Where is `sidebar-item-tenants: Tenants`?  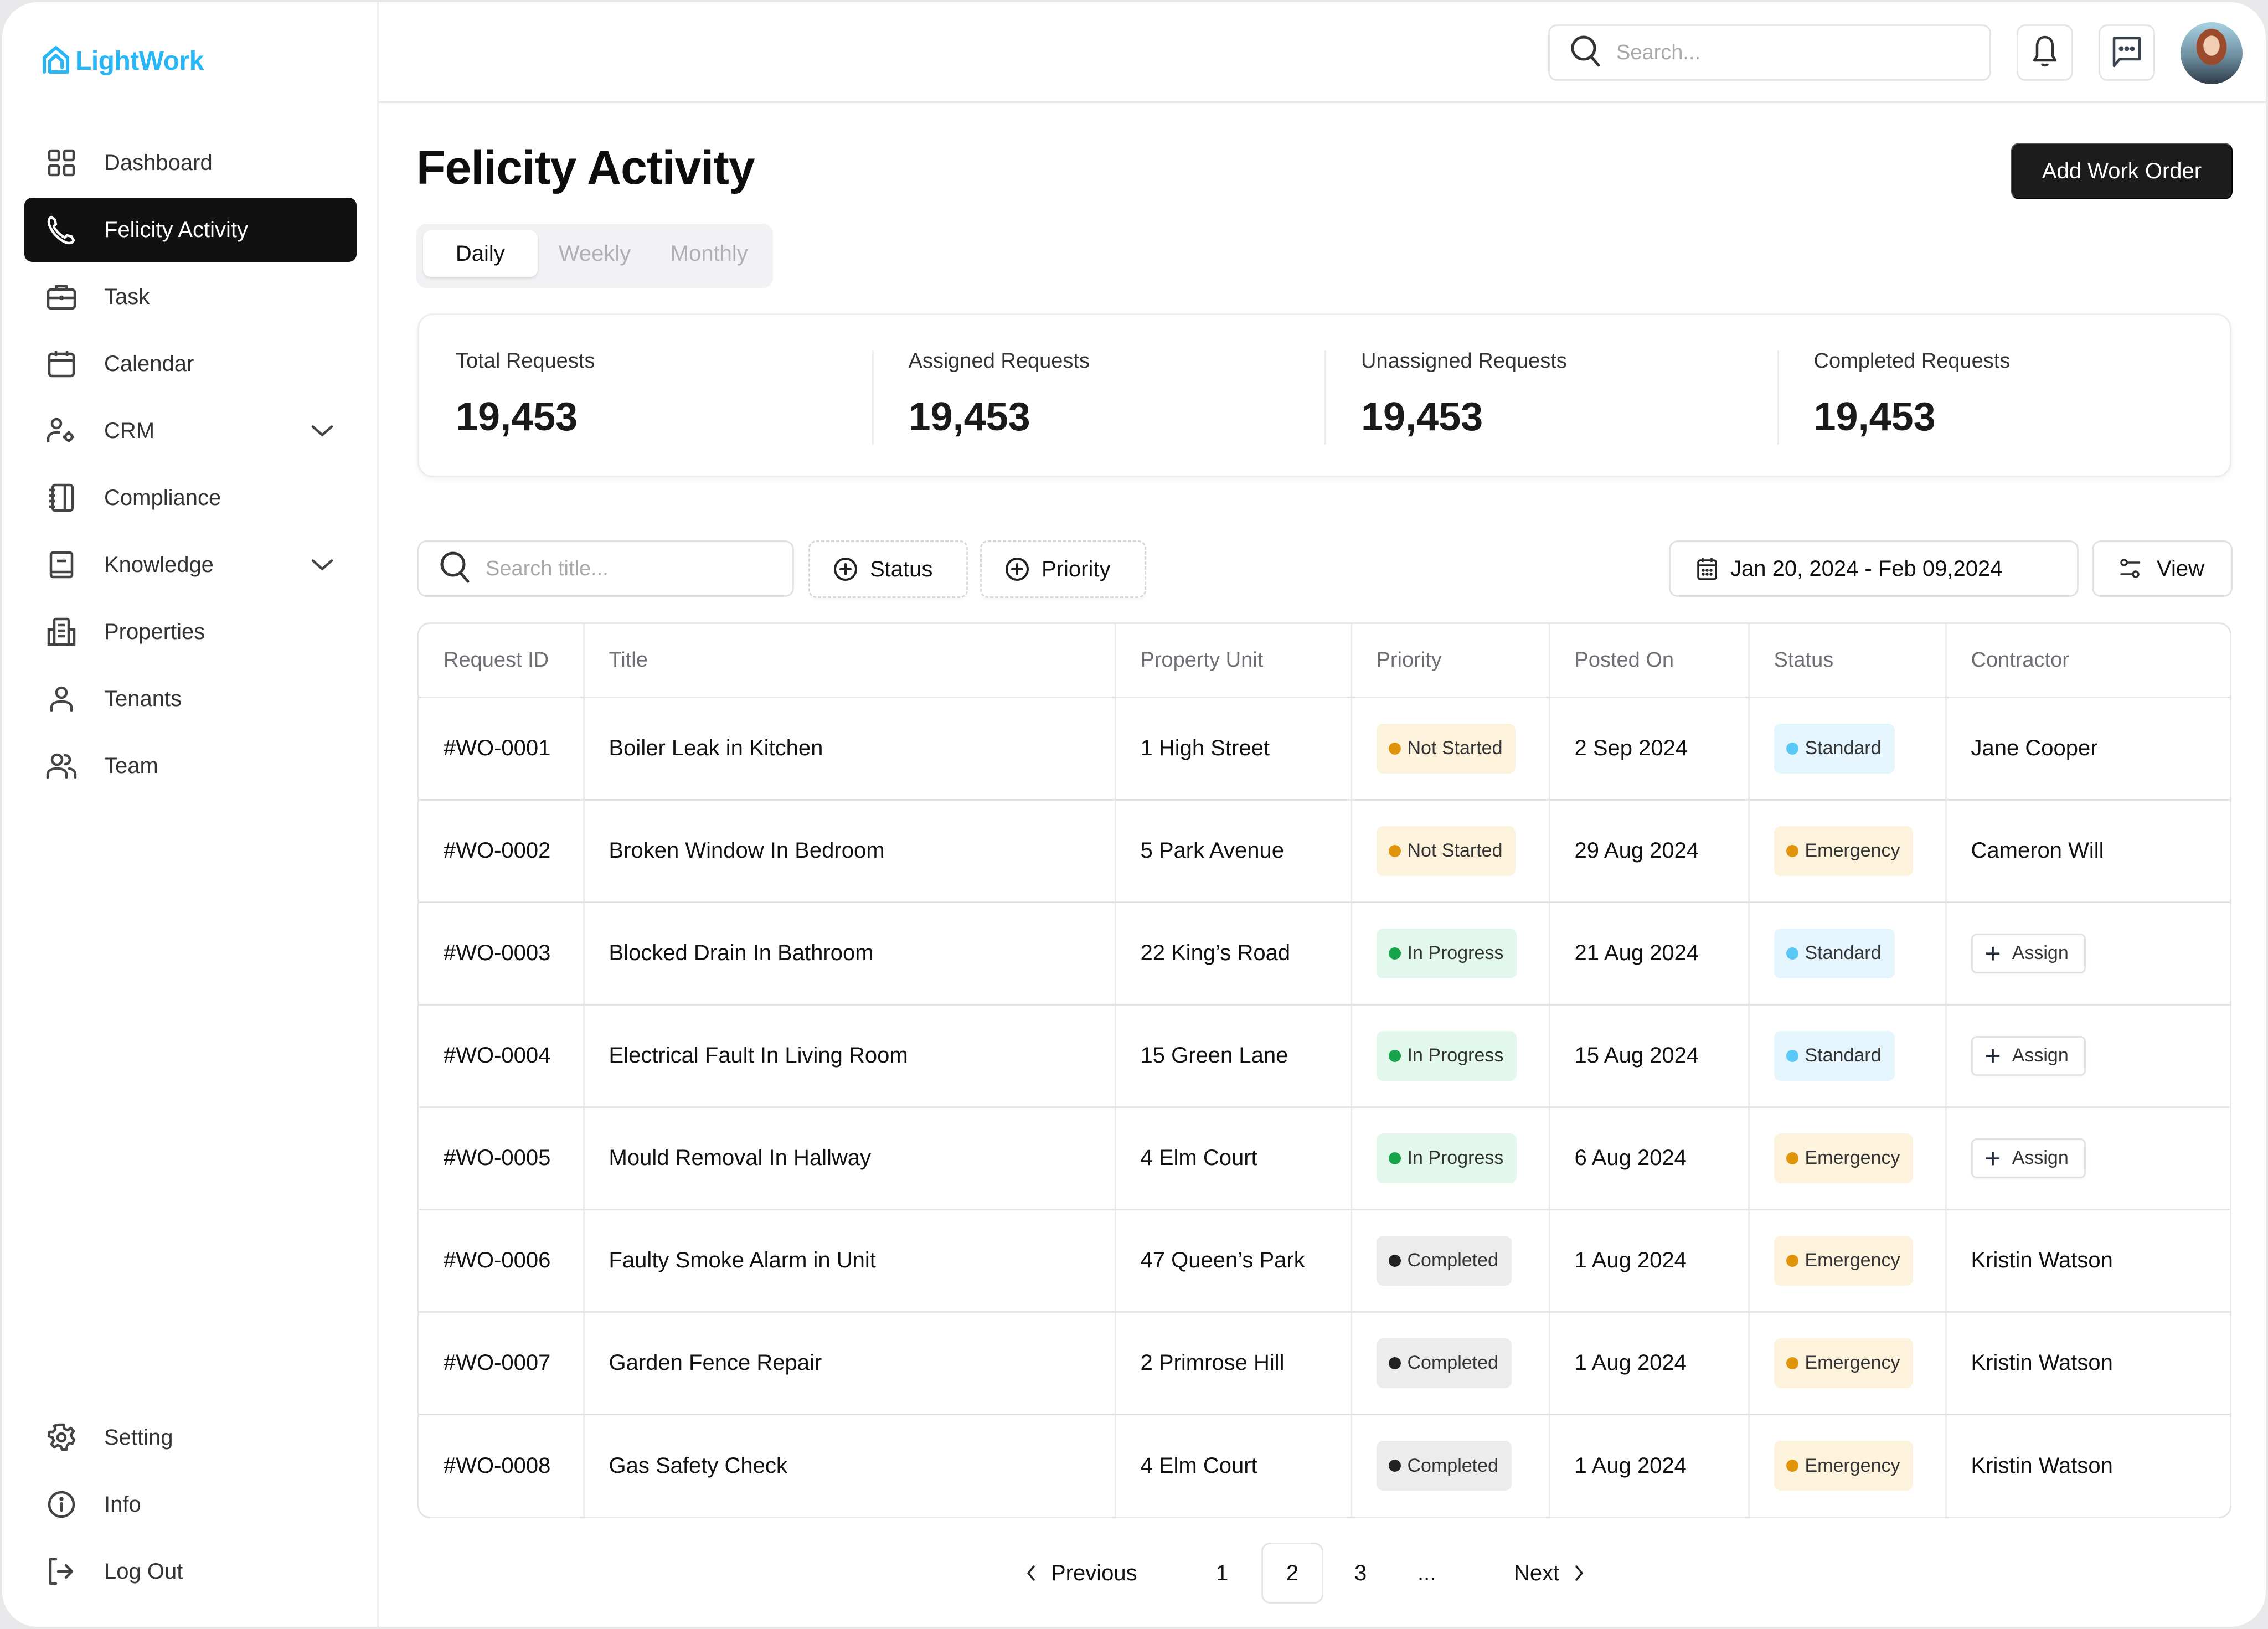 sidebar-item-tenants: Tenants is located at coordinates (190, 699).